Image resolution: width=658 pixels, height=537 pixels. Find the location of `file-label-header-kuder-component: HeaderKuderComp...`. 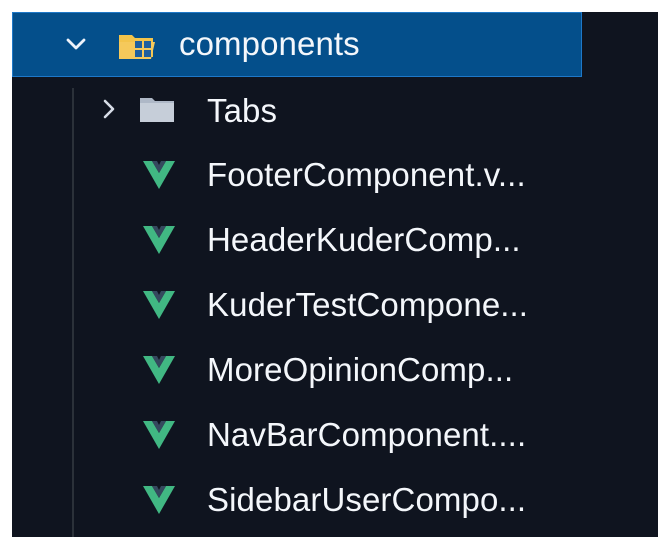

file-label-header-kuder-component: HeaderKuderComp... is located at coordinates (364, 239).